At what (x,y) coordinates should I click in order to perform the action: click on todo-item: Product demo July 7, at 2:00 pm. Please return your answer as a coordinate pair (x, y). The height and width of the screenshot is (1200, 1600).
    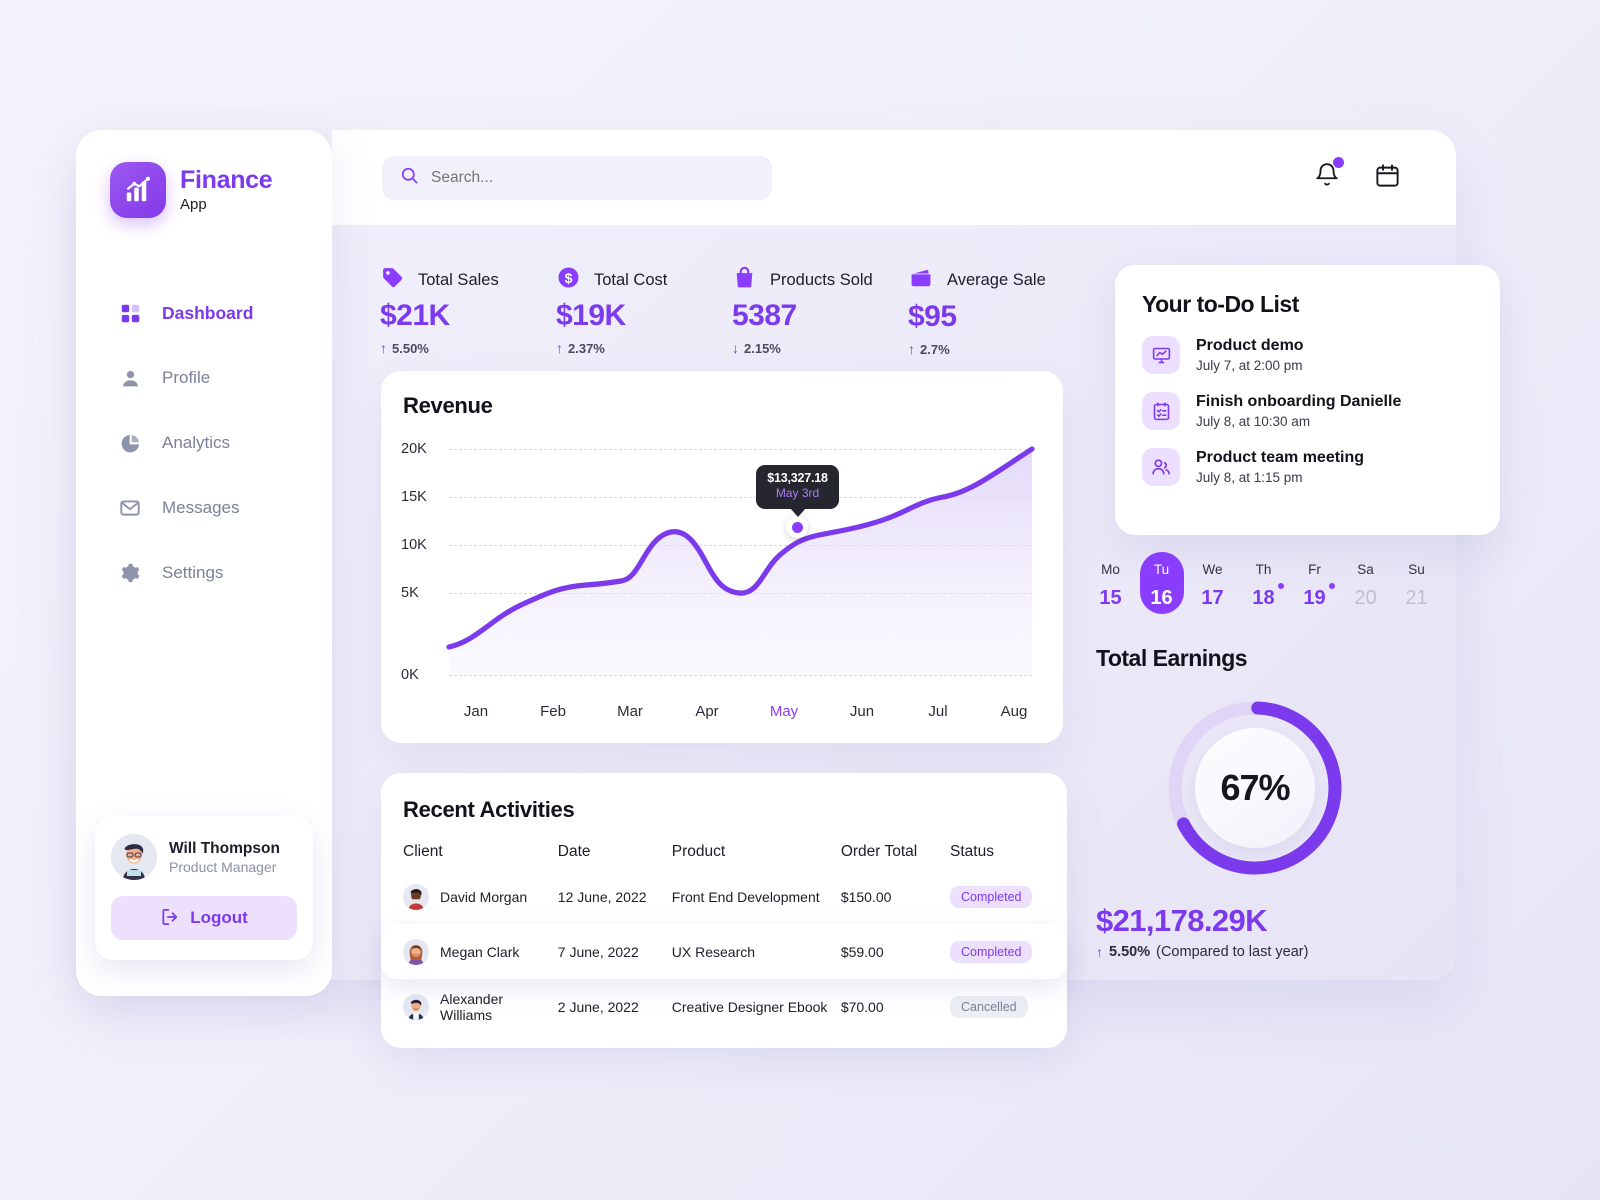
    Looking at the image, I should click on (1307, 355).